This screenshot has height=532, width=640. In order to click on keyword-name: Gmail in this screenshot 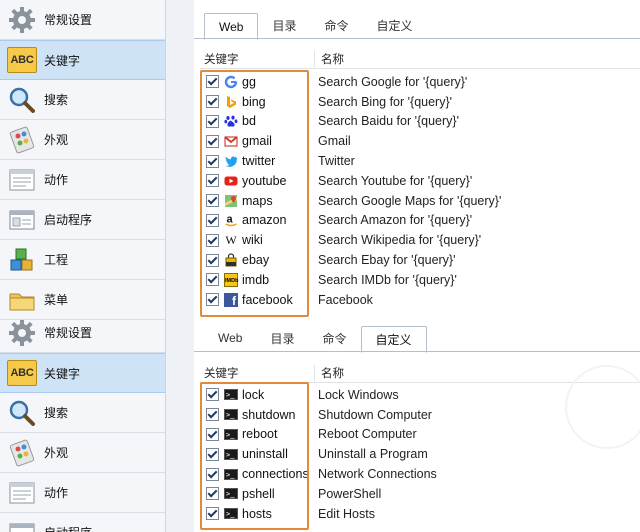, I will do `click(334, 141)`.